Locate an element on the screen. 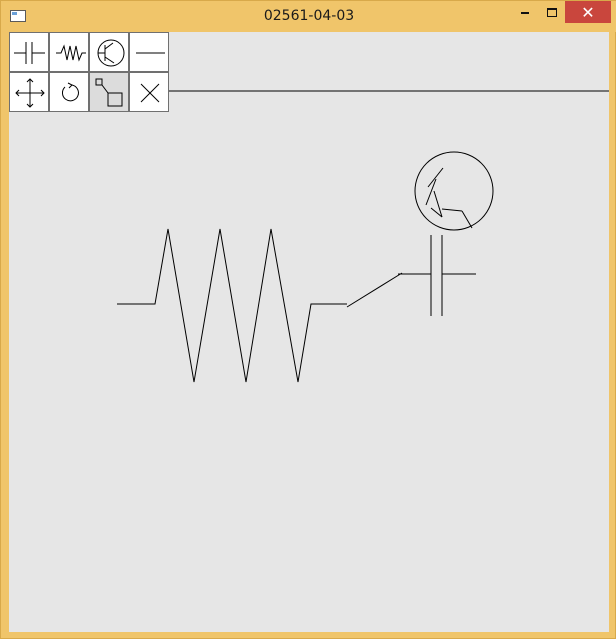  delete-tool-button is located at coordinates (149, 92).